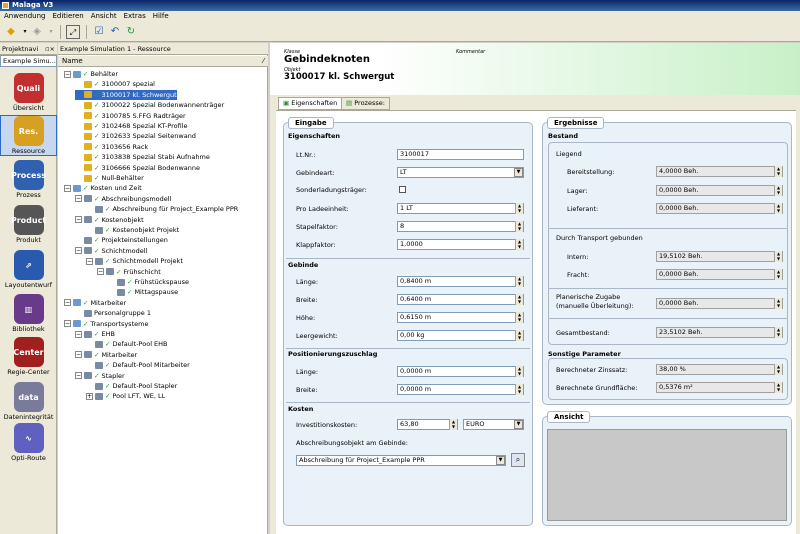 The height and width of the screenshot is (534, 800). I want to click on nav-item-4: ⇗ Layoutentwurf, so click(28, 269).